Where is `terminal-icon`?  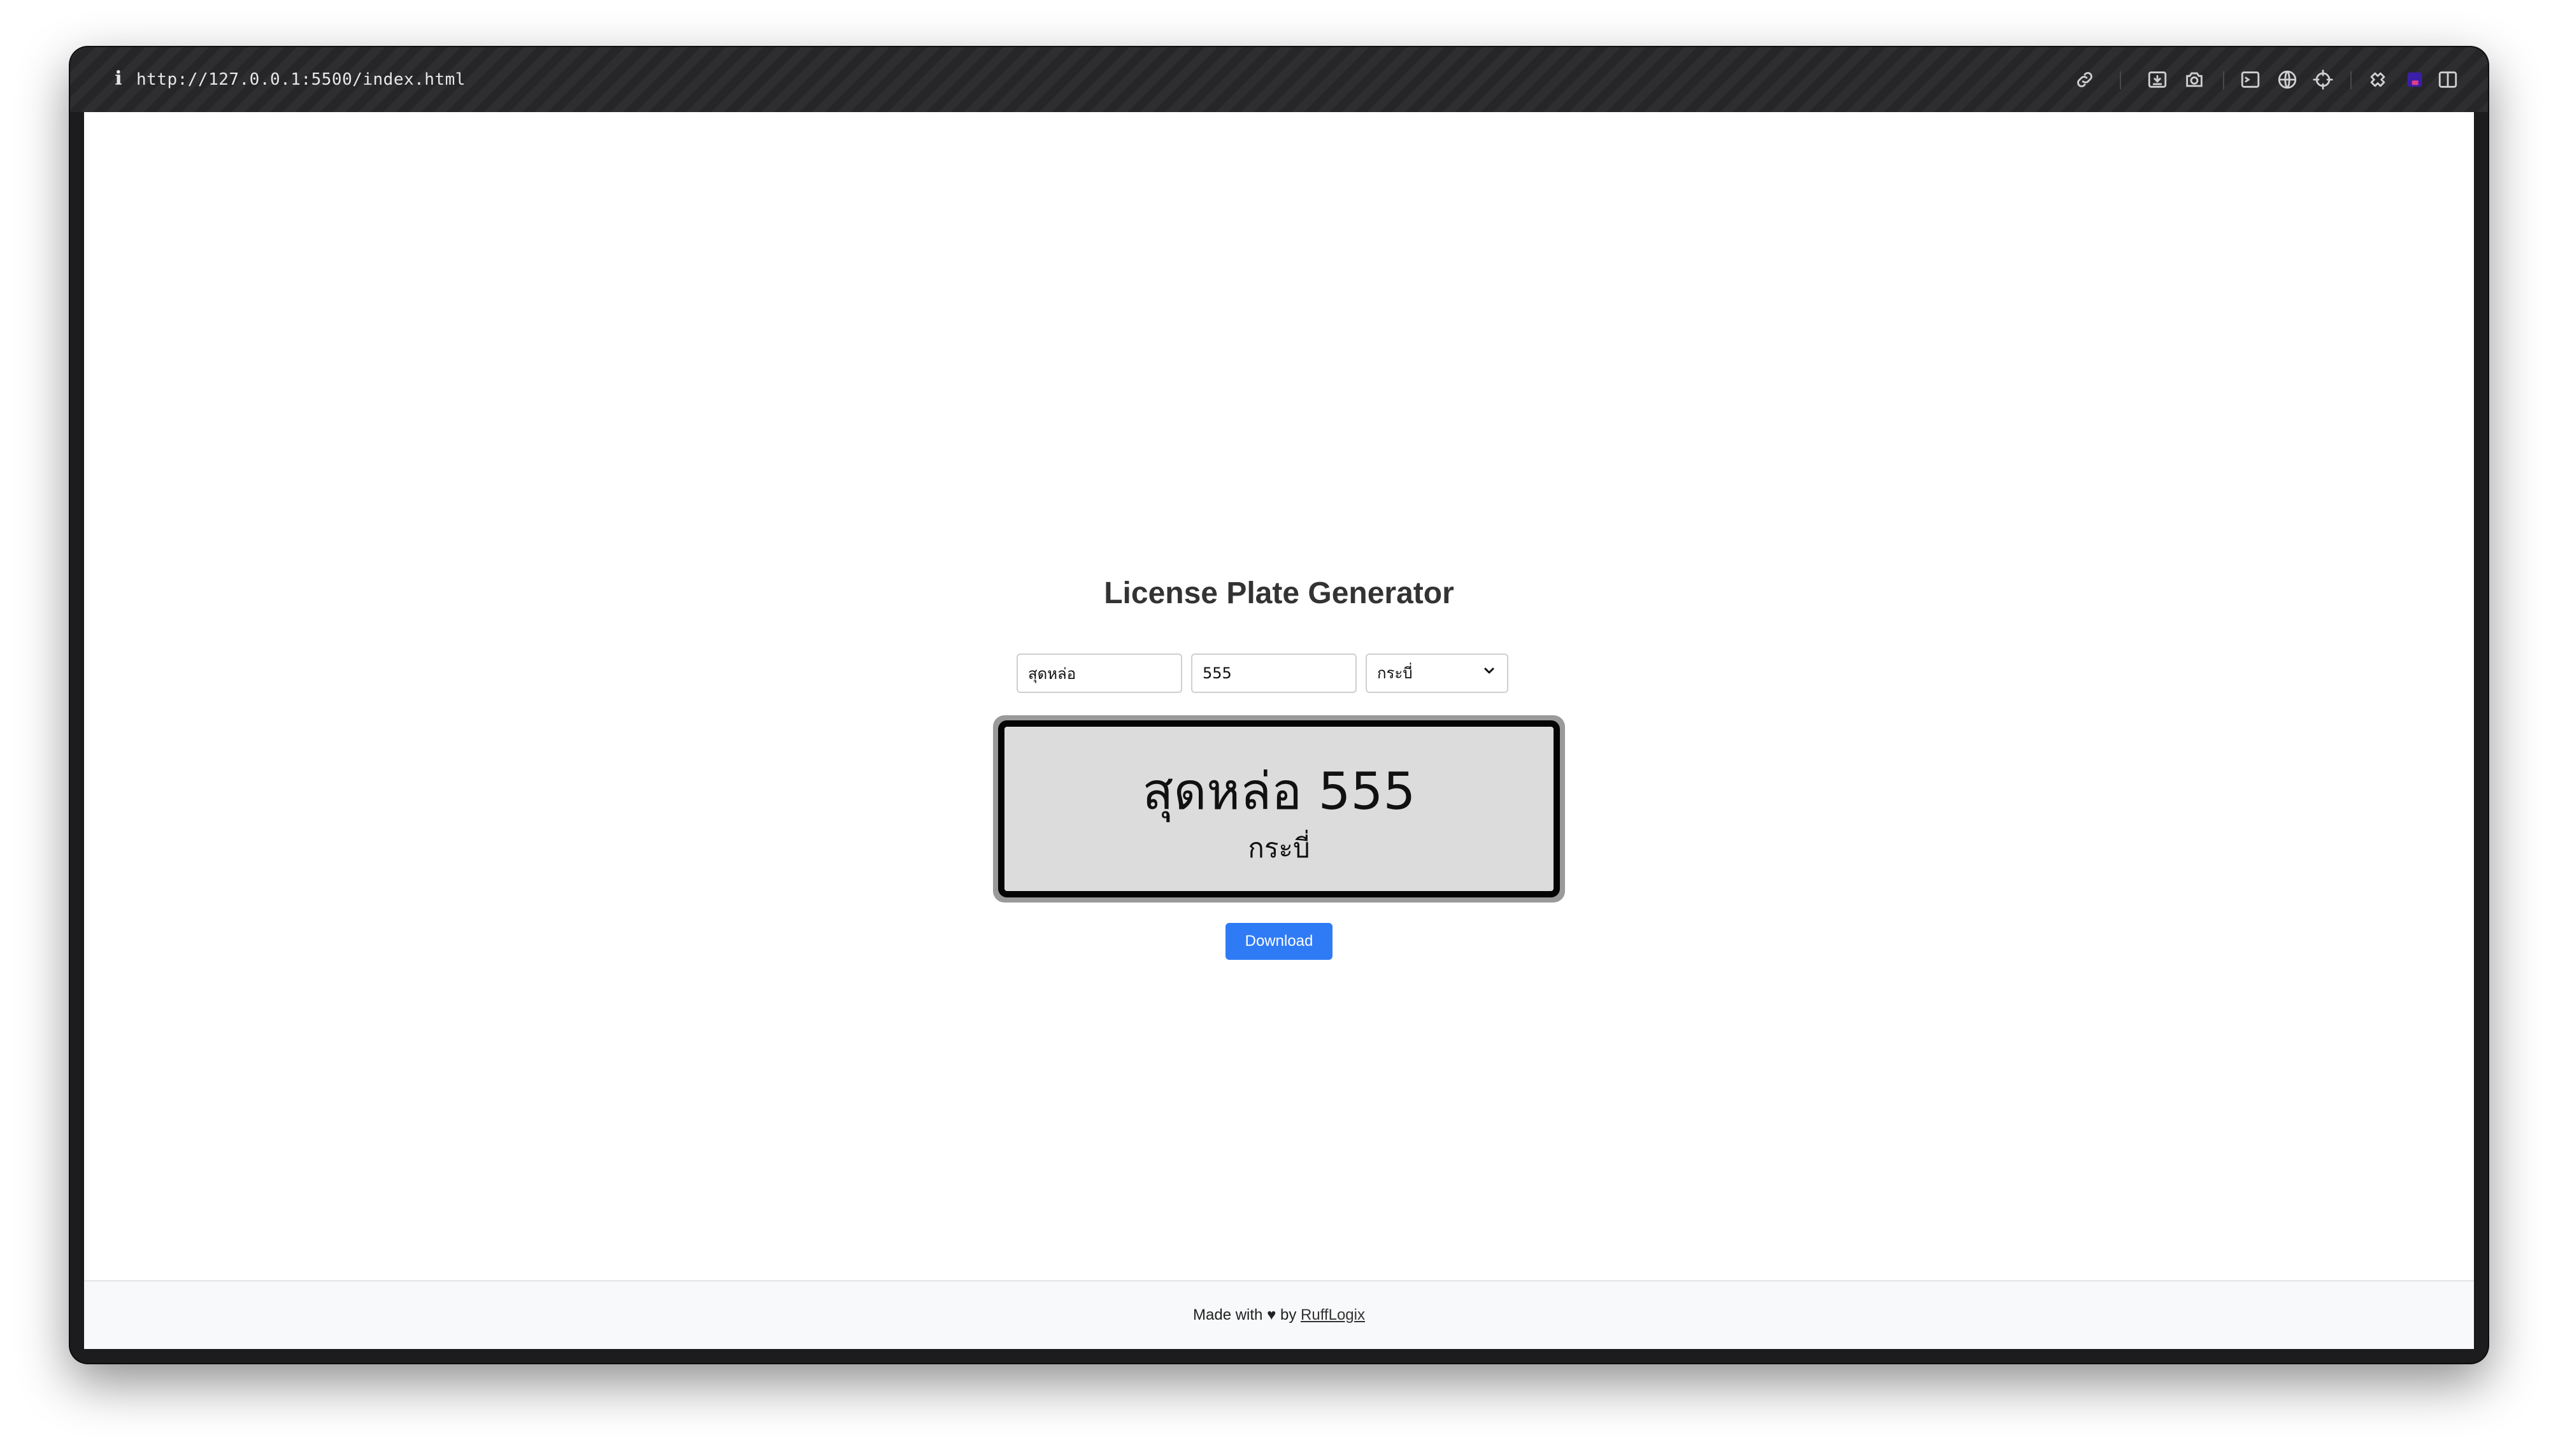 terminal-icon is located at coordinates (2250, 79).